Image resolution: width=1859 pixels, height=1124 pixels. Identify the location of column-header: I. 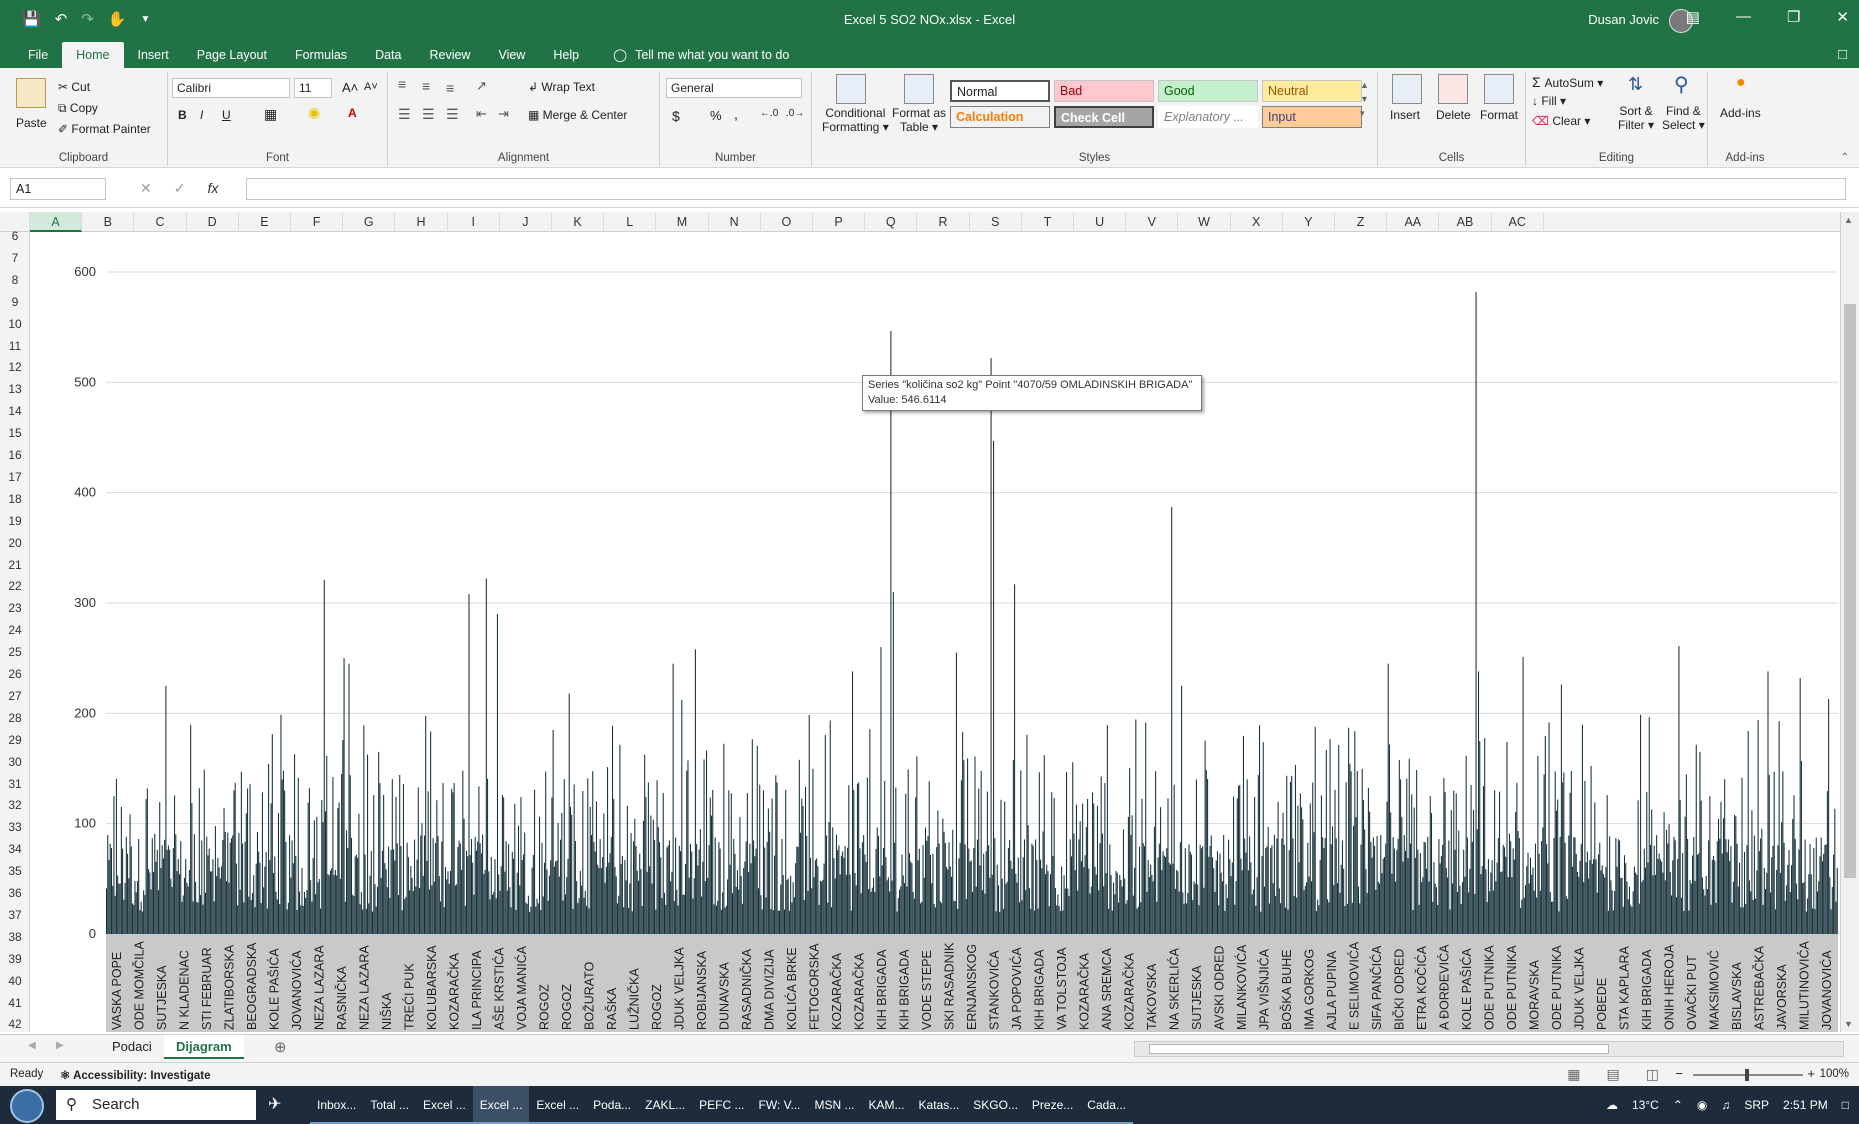
(474, 222).